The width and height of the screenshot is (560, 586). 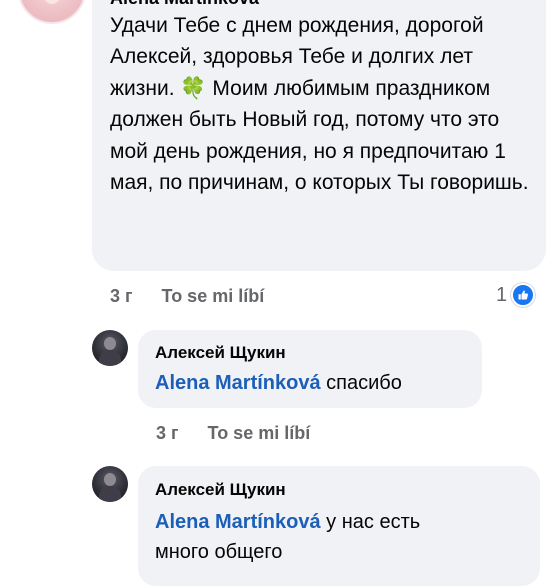 I want to click on reply-text: Alena Martínková спасибо, so click(x=278, y=383).